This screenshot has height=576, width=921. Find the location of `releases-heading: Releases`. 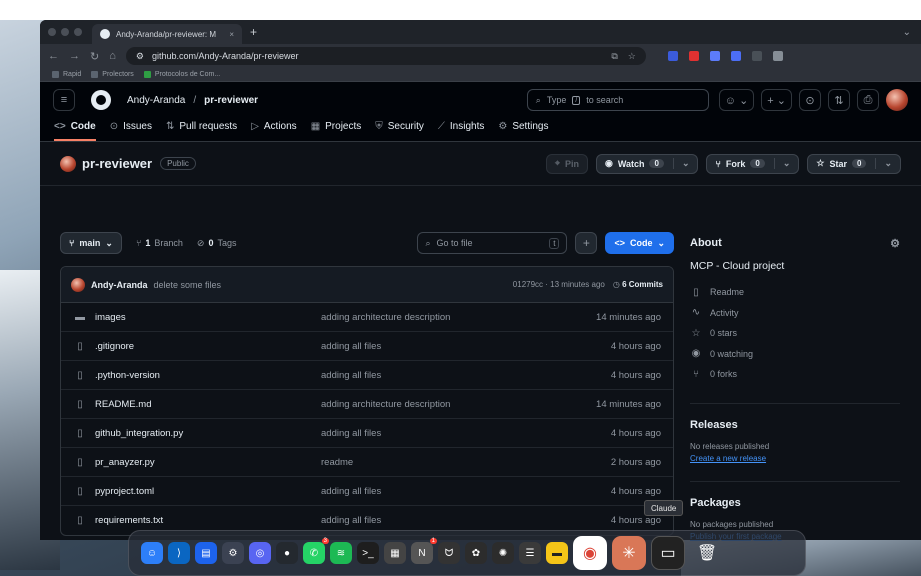

releases-heading: Releases is located at coordinates (795, 425).